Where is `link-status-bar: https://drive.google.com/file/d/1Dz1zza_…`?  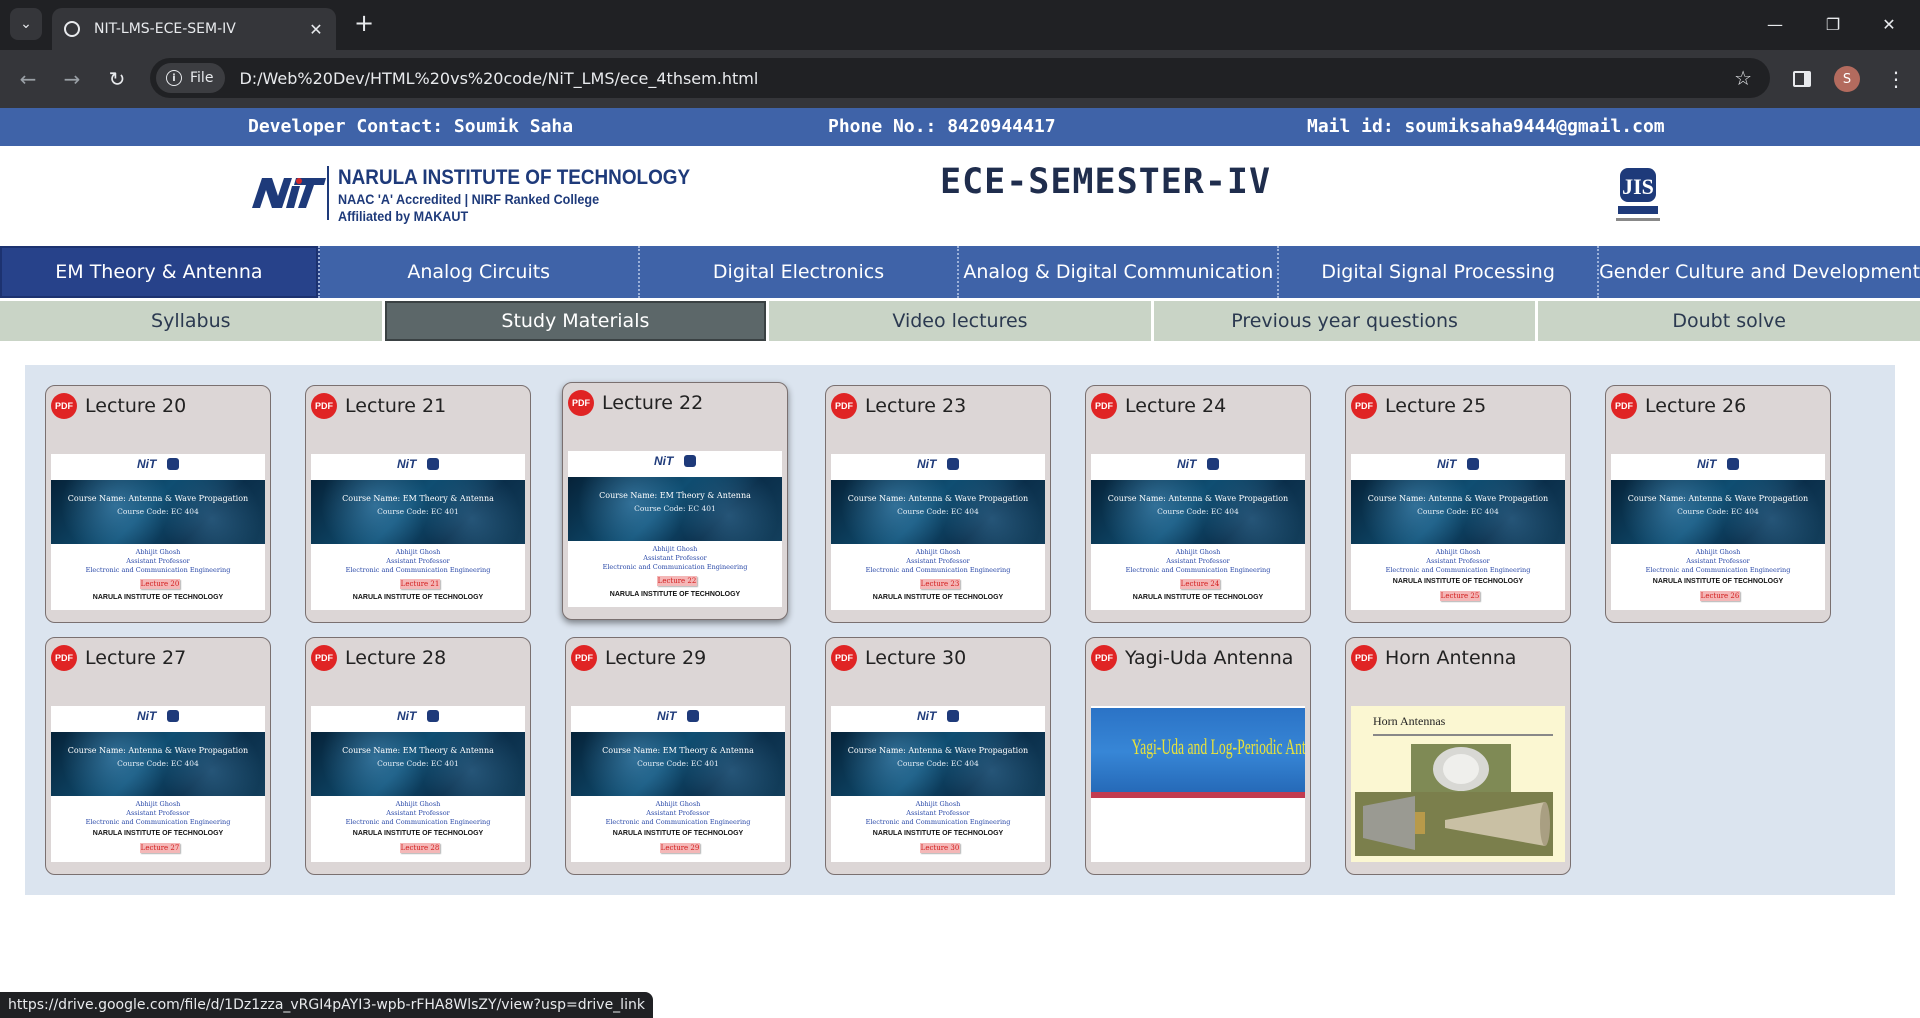 link-status-bar: https://drive.google.com/file/d/1Dz1zza_… is located at coordinates (326, 1005).